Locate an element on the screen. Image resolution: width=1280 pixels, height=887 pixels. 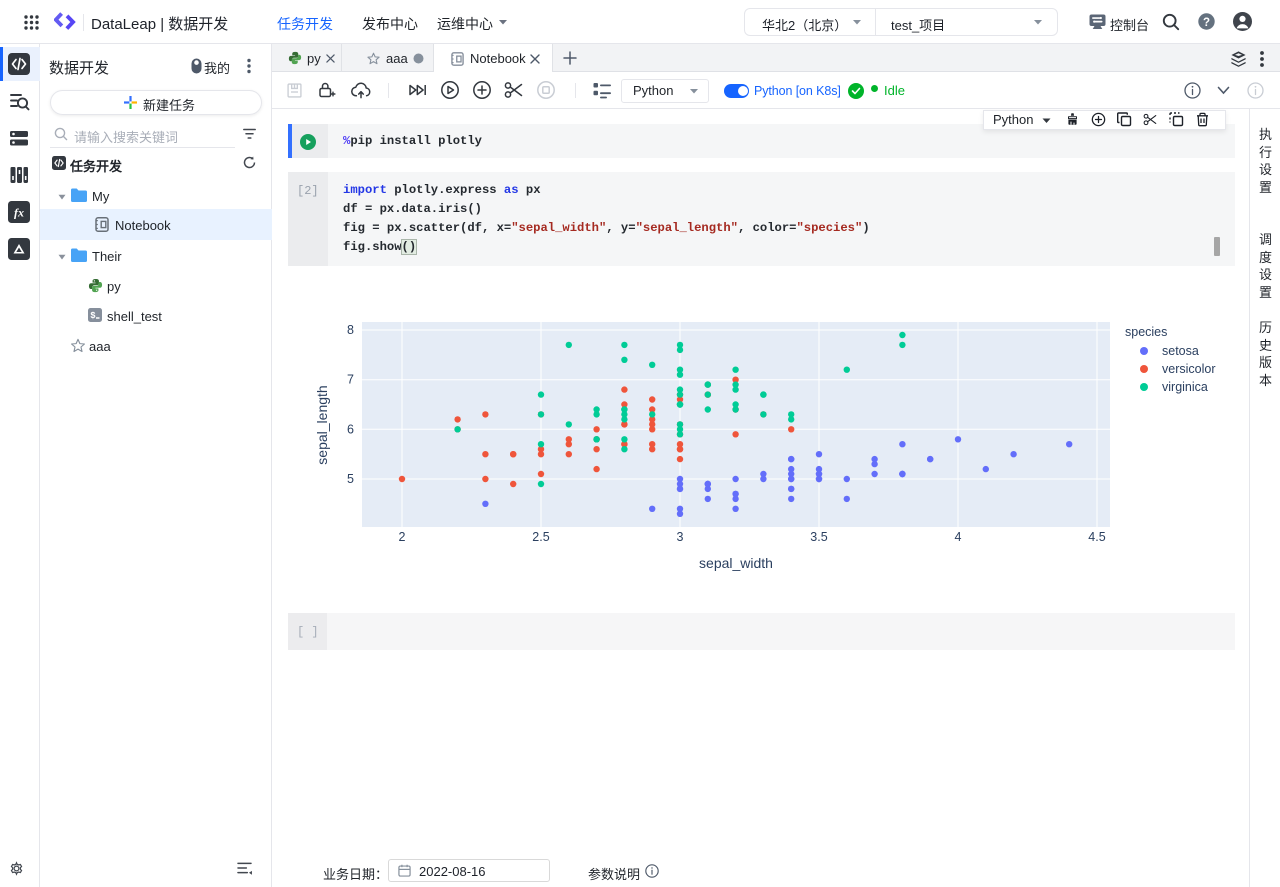
svg-text: sepal_width is located at coordinates (736, 563).